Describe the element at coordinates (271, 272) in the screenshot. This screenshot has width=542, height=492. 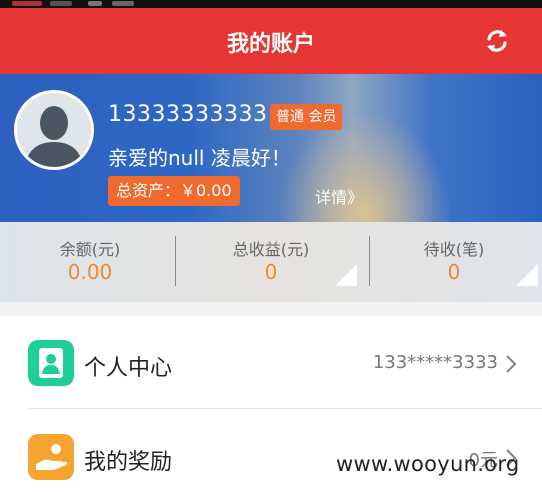
I see `stat-value: 0` at that location.